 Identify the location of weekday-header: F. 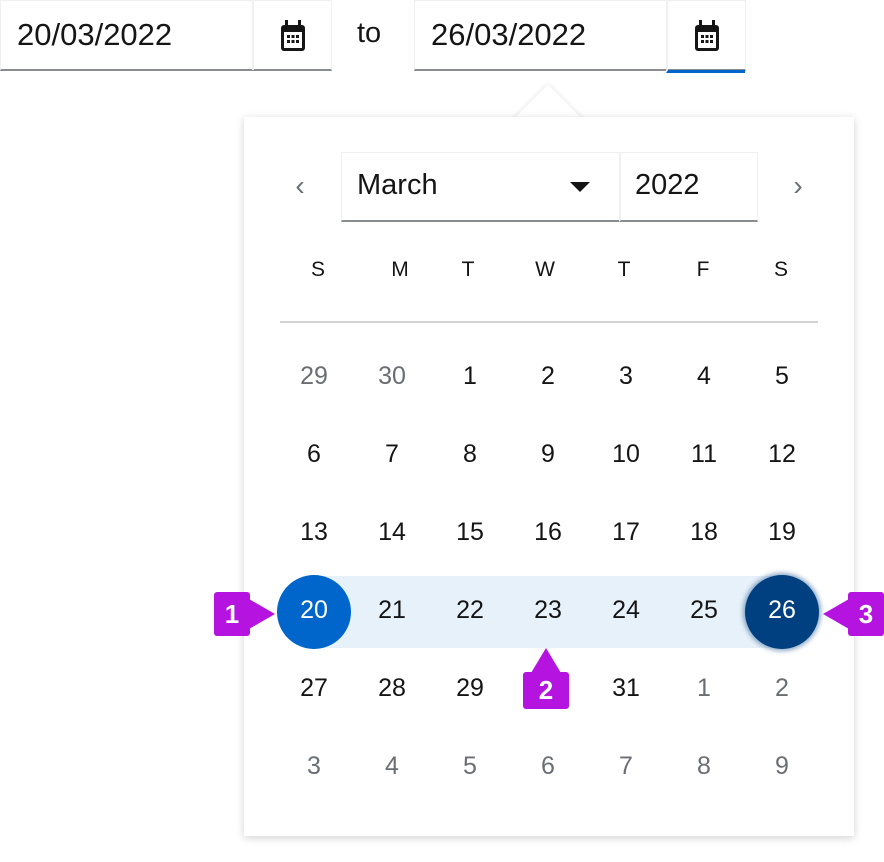
(703, 269).